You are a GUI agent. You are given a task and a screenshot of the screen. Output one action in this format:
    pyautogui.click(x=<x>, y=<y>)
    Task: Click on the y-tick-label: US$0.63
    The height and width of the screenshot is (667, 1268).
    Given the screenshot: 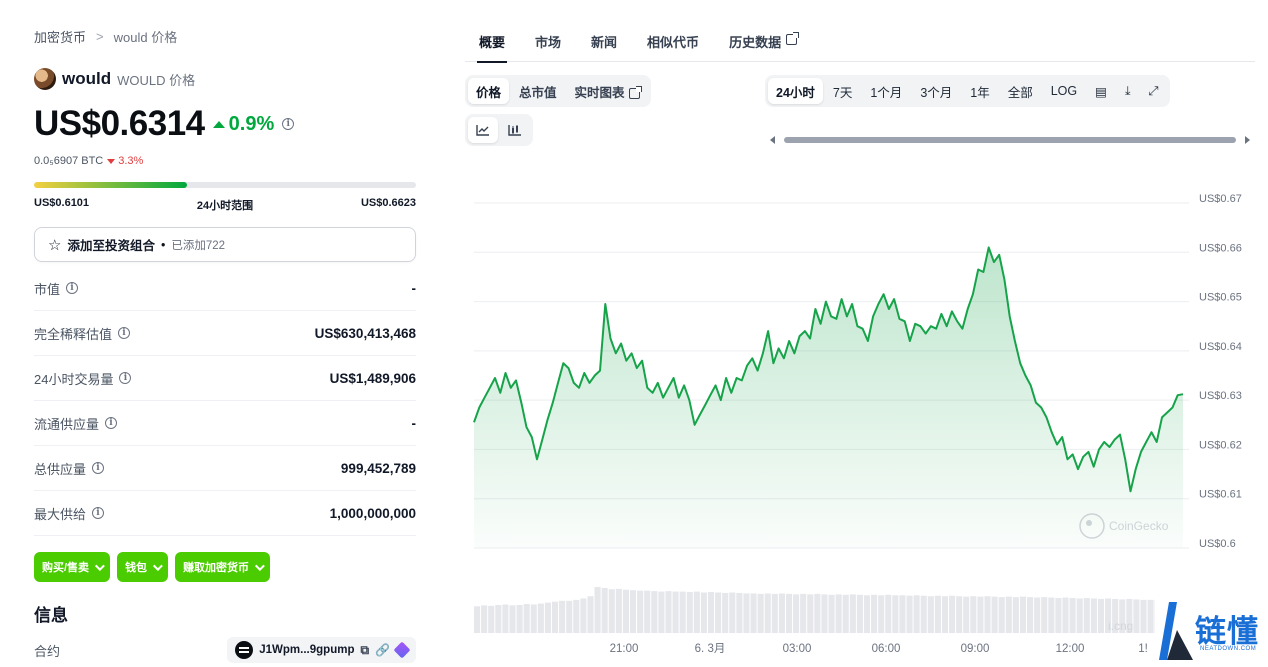 What is the action you would take?
    pyautogui.click(x=1220, y=396)
    